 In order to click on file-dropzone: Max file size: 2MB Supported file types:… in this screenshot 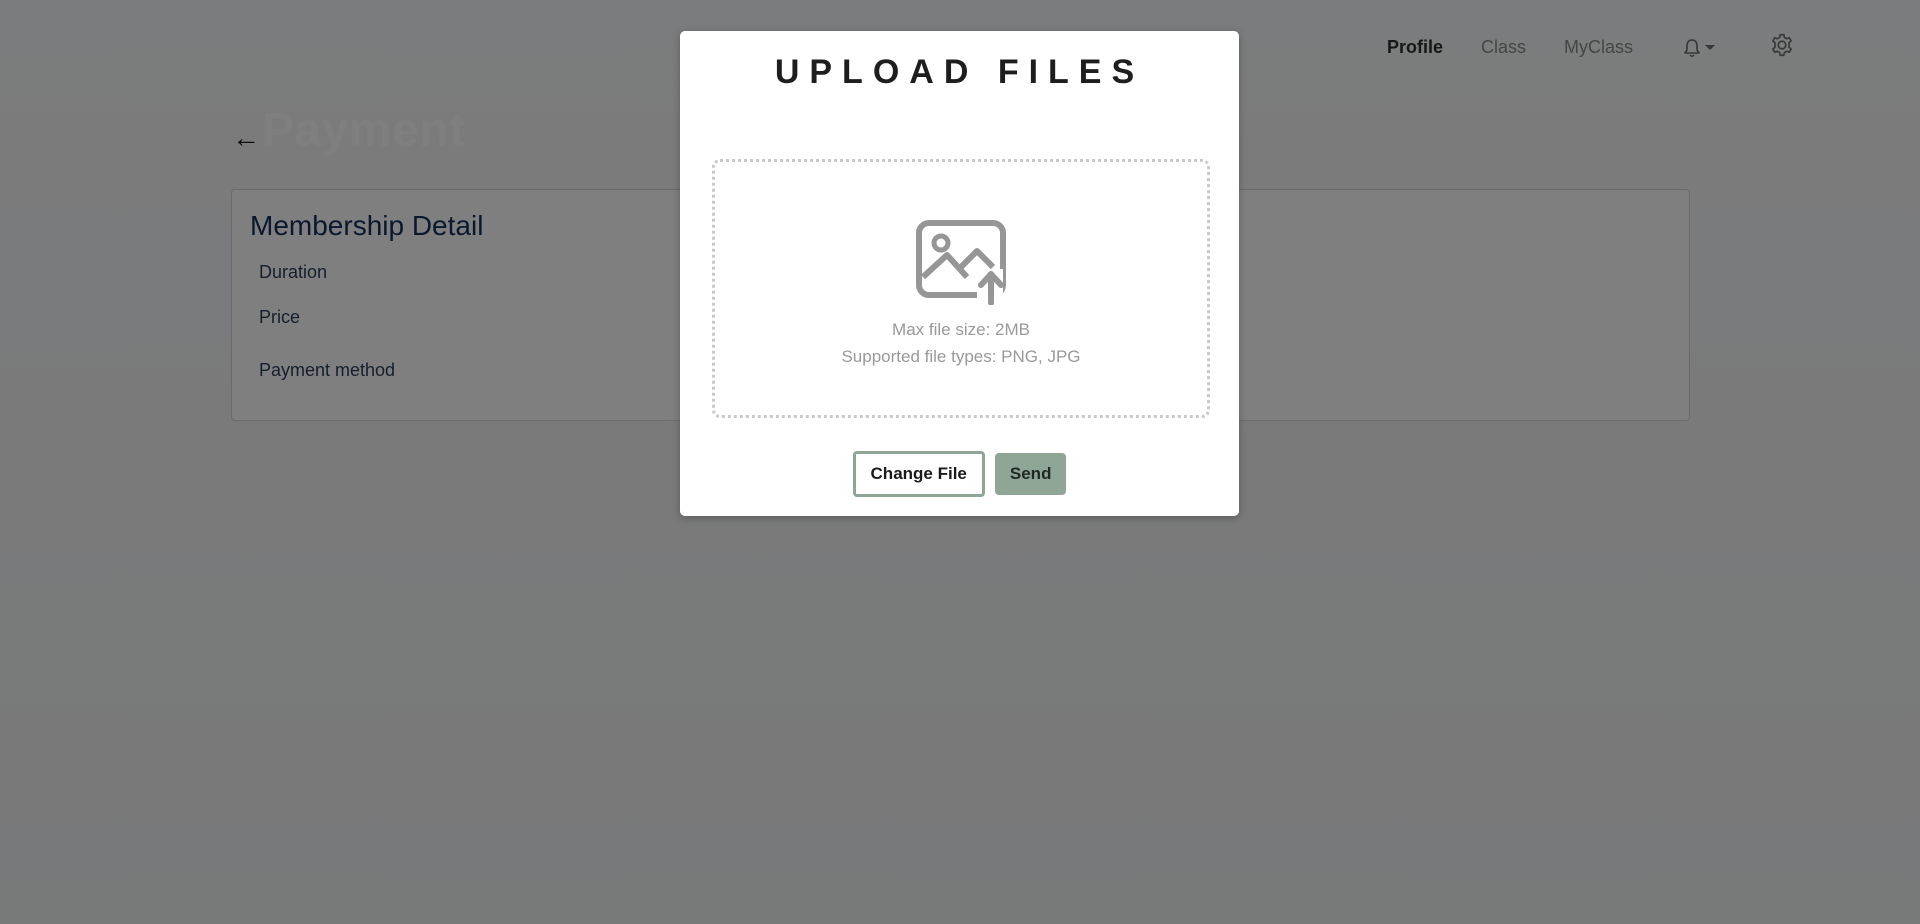, I will do `click(961, 288)`.